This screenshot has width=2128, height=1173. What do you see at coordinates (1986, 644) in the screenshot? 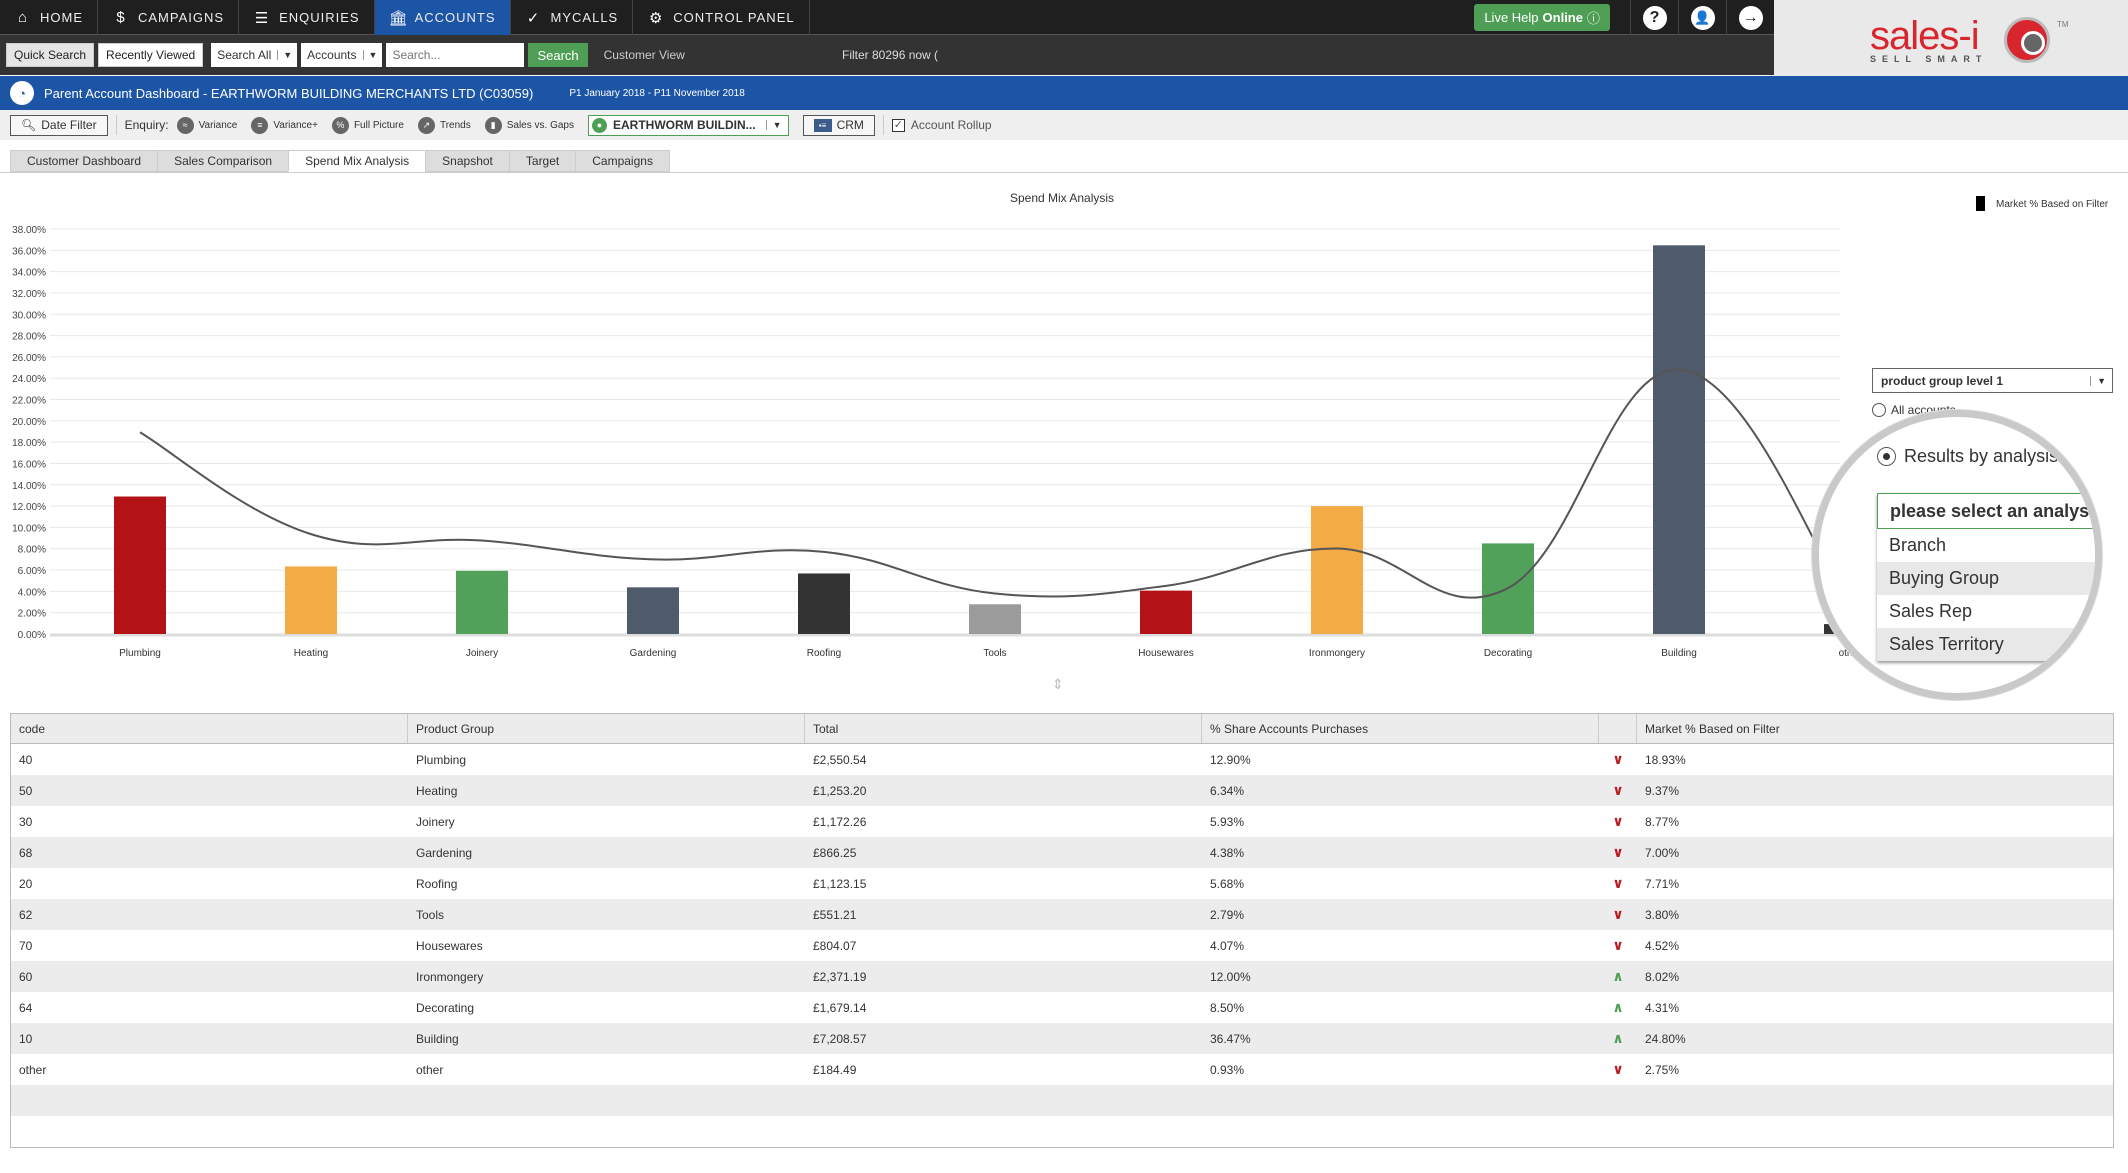
I see `analysis-option: Sales Territory` at bounding box center [1986, 644].